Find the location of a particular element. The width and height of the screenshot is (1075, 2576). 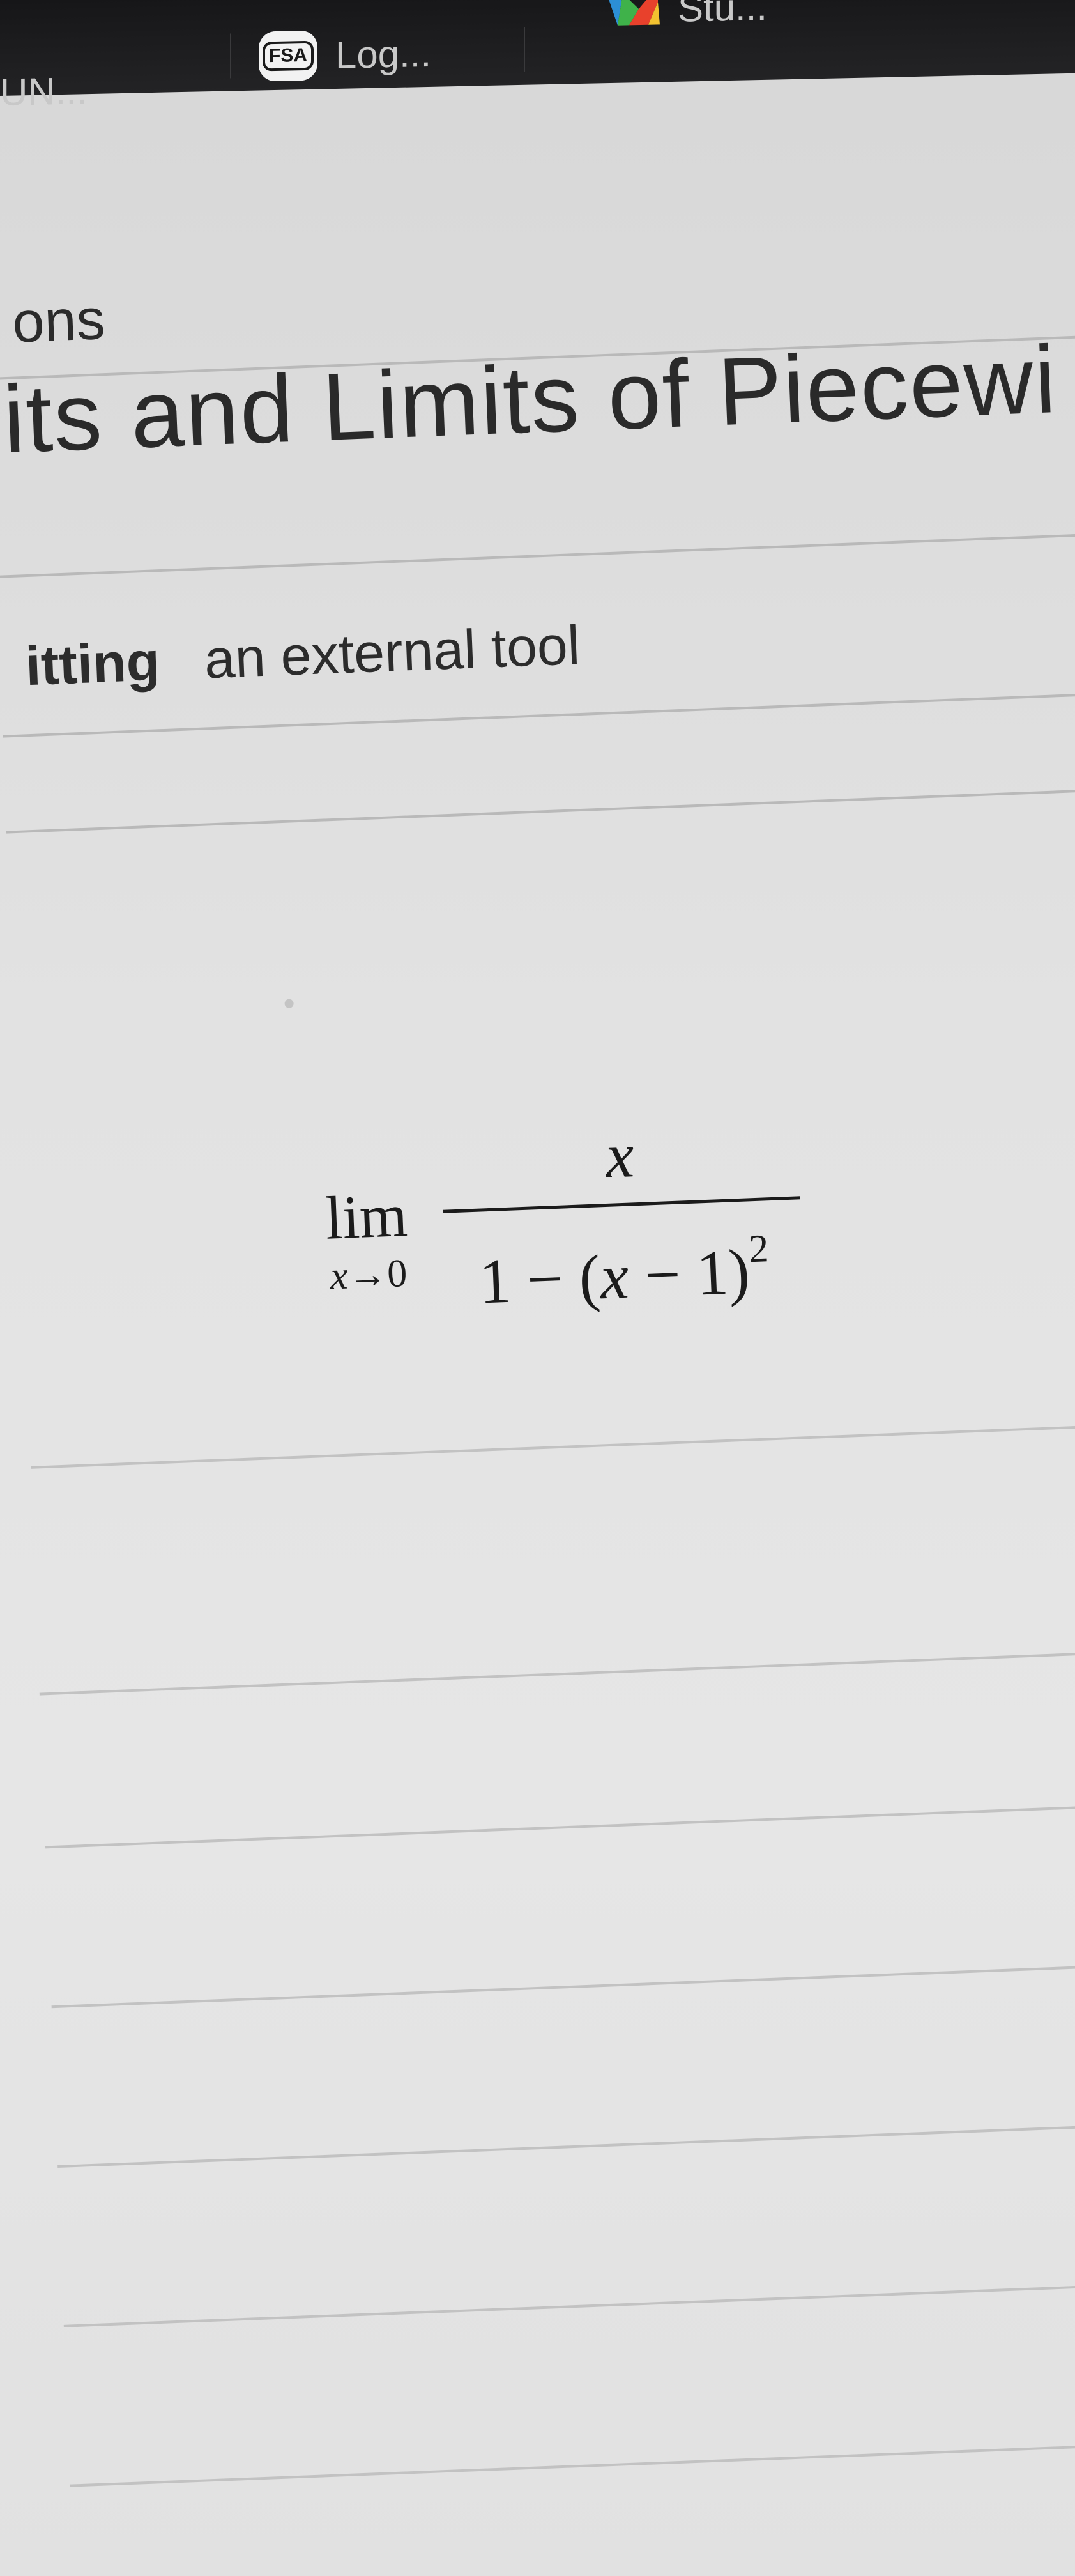

limit-arrow: → is located at coordinates (367, 1275).